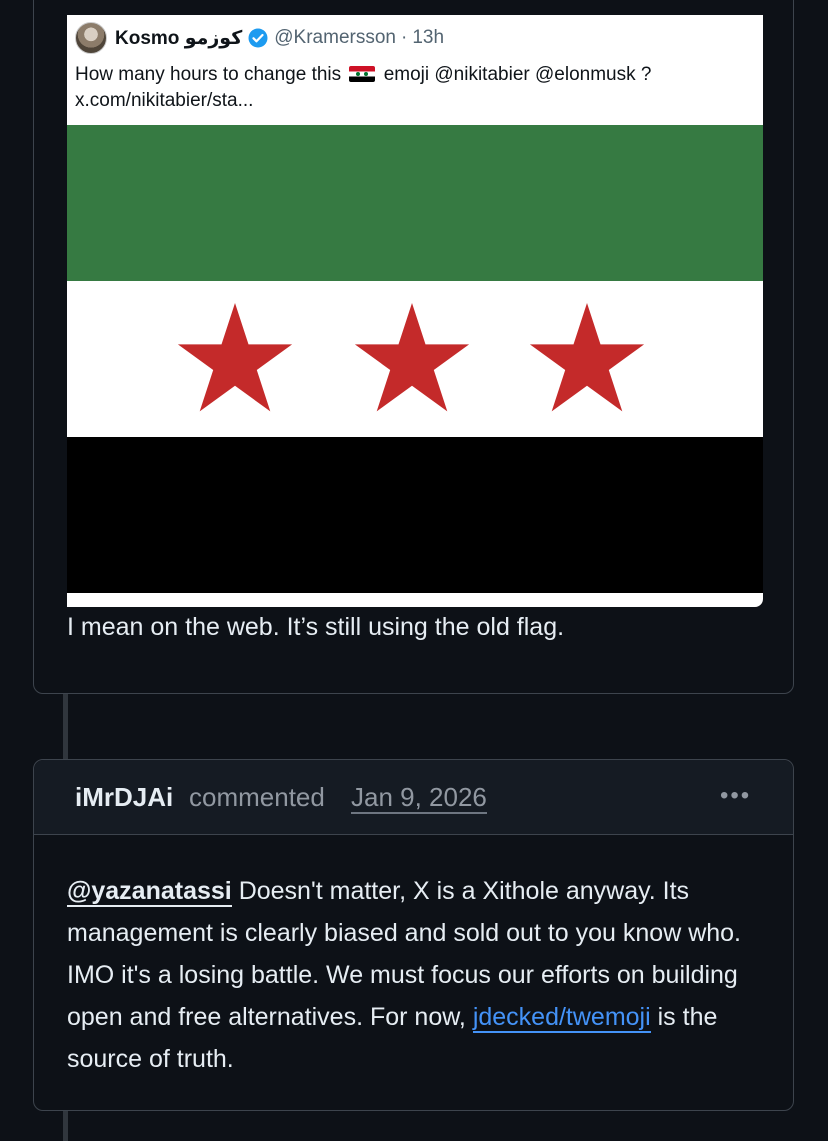 The width and height of the screenshot is (828, 1141). I want to click on comment-header: iMrDJAi commented Jan 9, 2026 •••, so click(413, 797).